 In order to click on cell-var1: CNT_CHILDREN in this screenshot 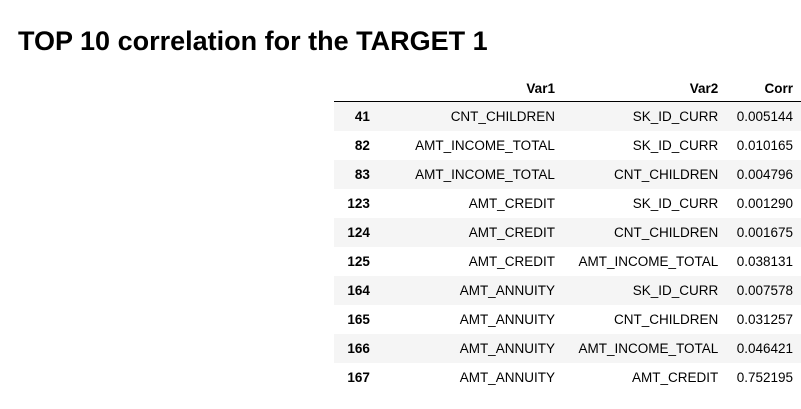, I will do `click(502, 116)`.